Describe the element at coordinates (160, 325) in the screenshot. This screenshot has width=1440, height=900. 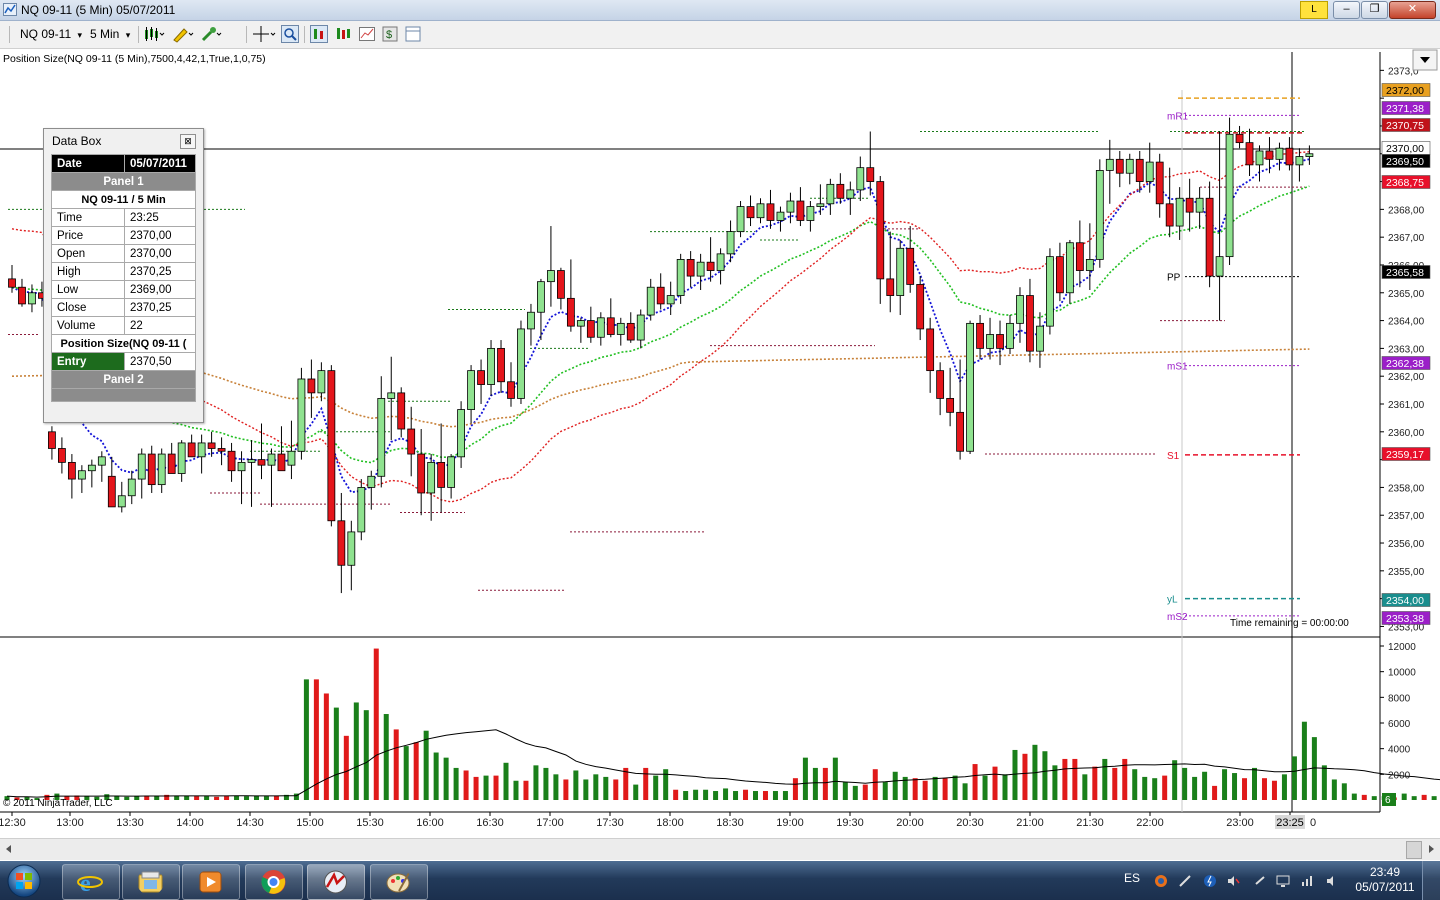
I see `row-value: 22` at that location.